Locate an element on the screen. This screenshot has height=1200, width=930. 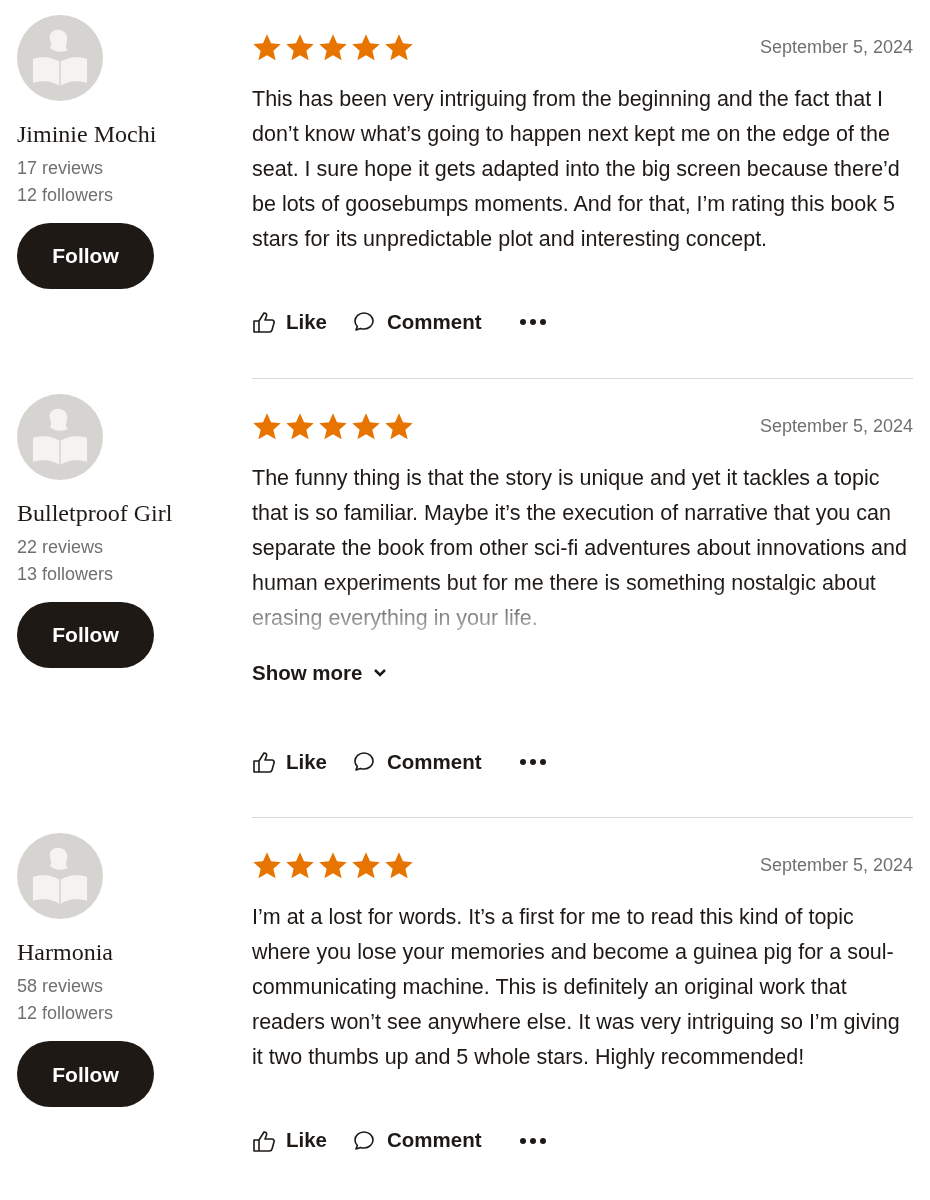
review-count: 17 reviews is located at coordinates (61, 168).